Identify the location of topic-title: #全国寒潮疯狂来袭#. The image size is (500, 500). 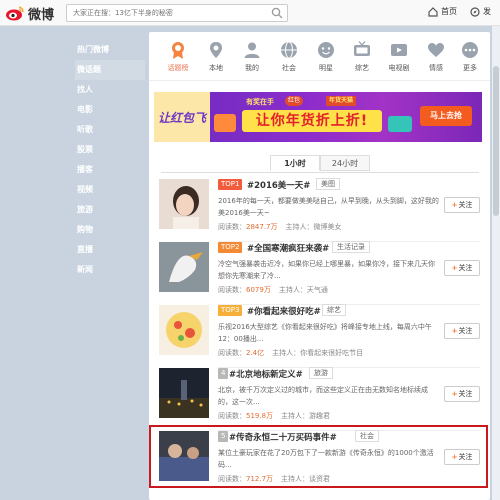
(288, 248).